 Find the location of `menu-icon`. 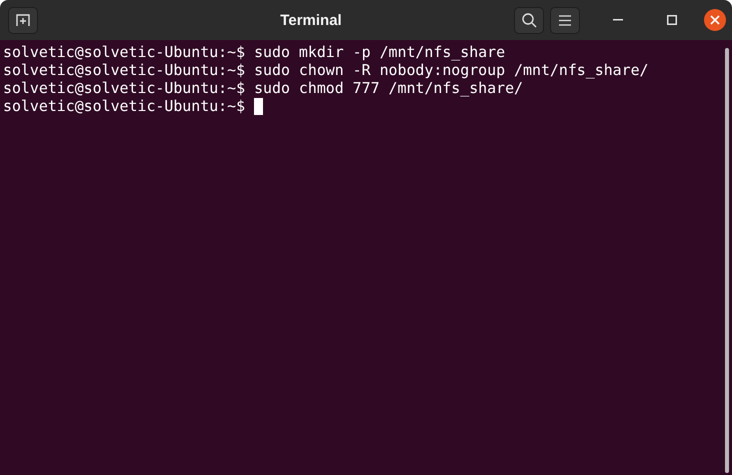

menu-icon is located at coordinates (565, 20).